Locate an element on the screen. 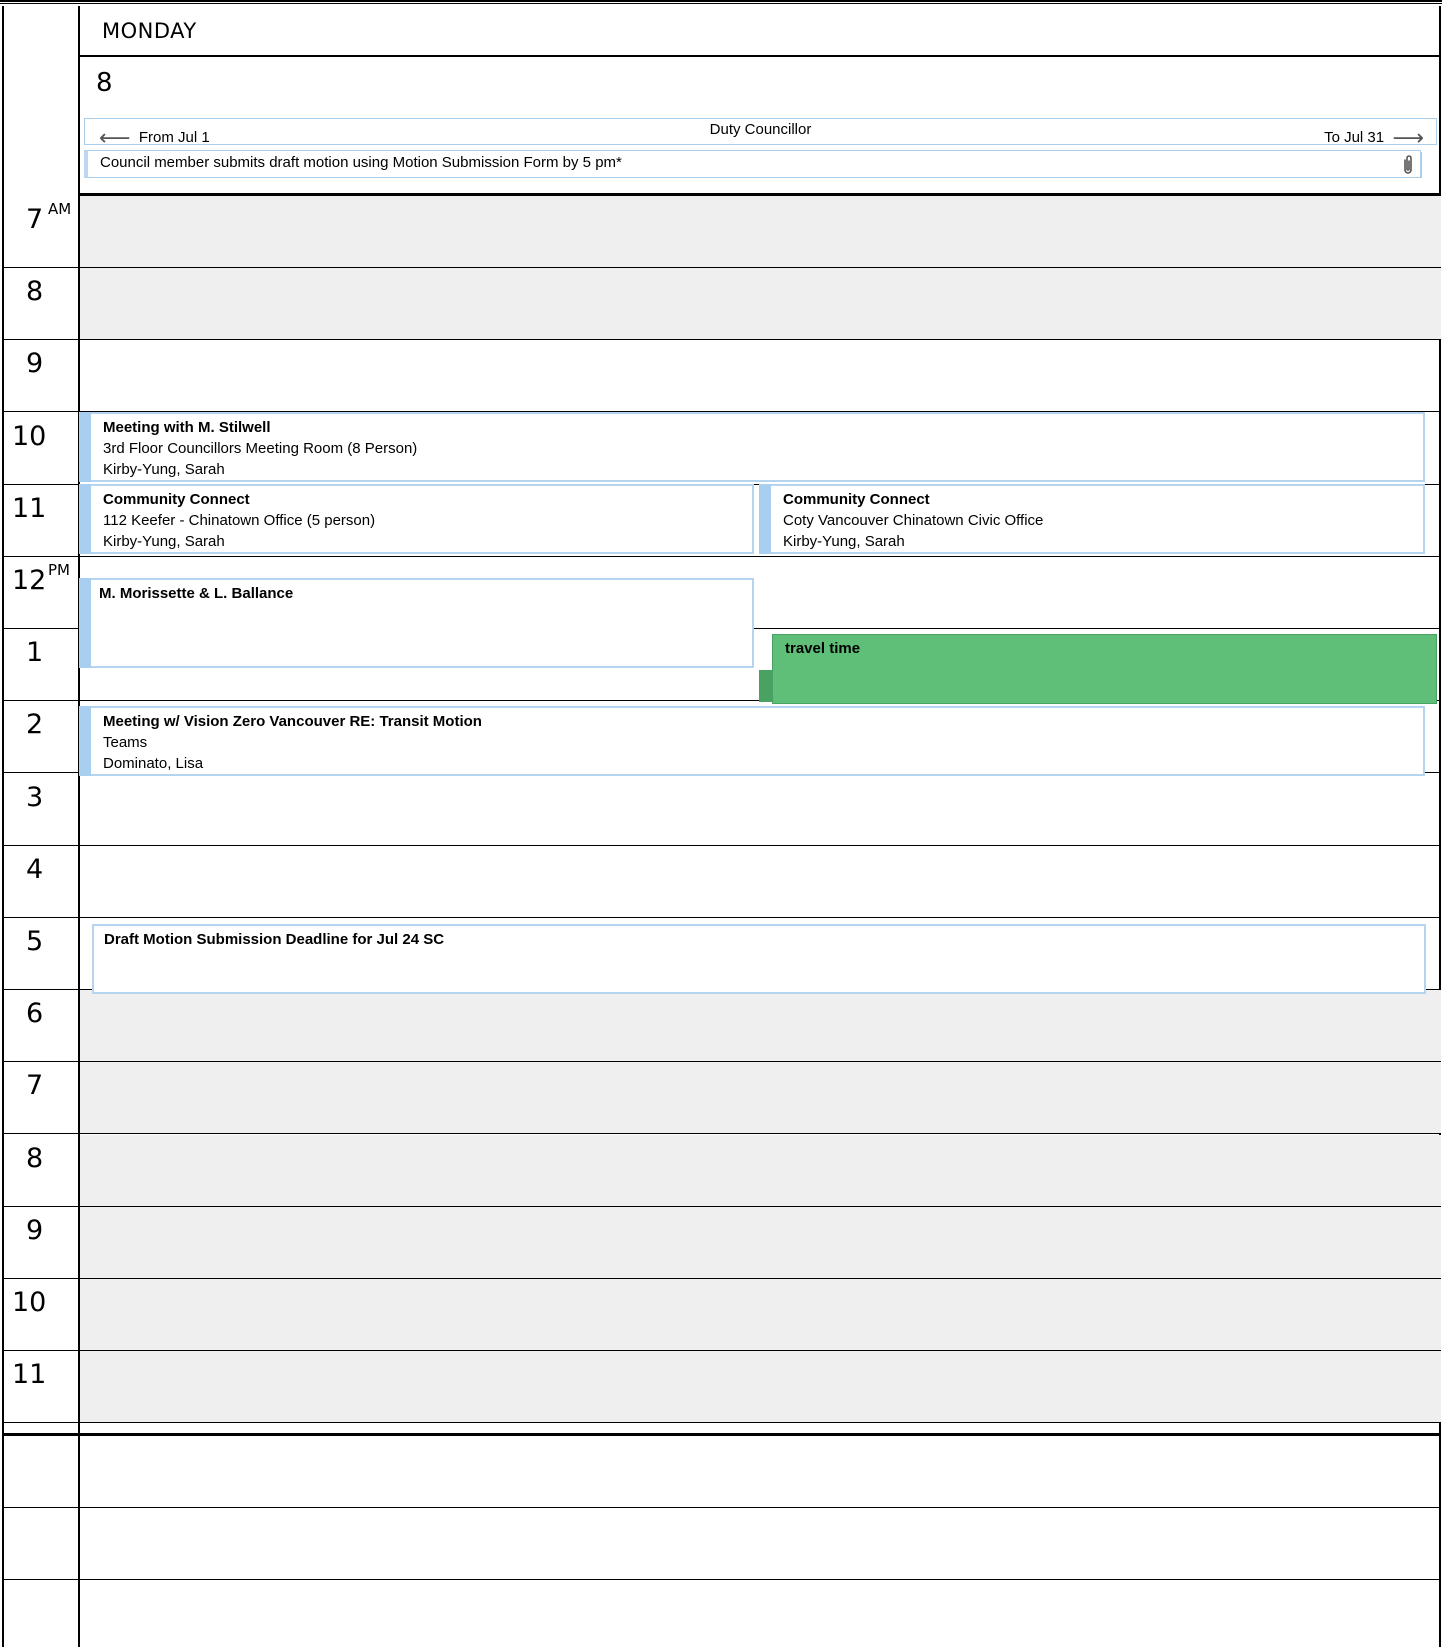 The height and width of the screenshot is (1647, 1442). weekday-label: MONDAY is located at coordinates (149, 31).